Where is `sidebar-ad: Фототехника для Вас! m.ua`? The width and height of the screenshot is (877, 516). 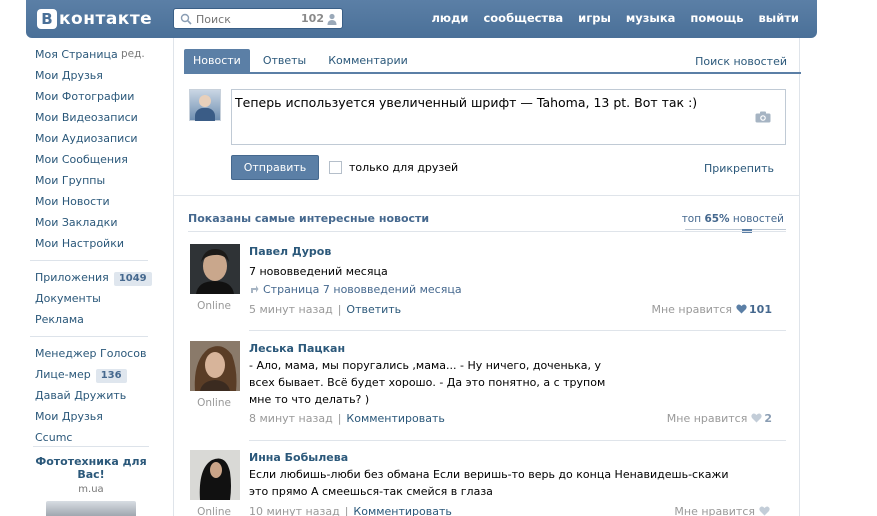
sidebar-ad: Фототехника для Вас! m.ua is located at coordinates (91, 481).